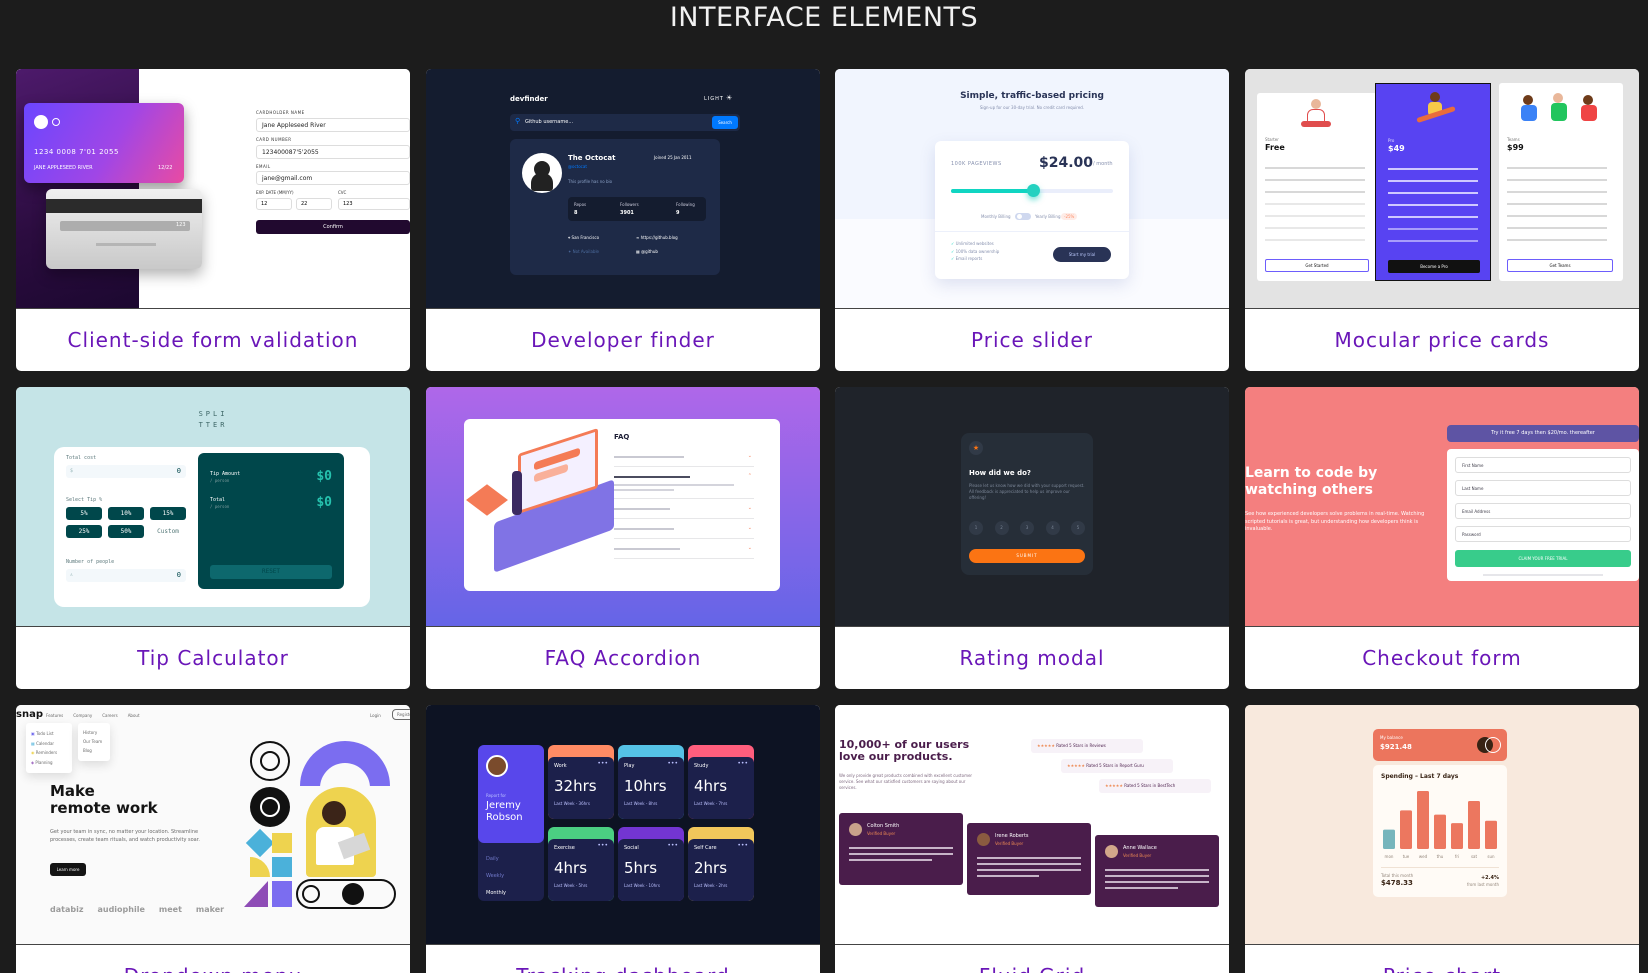 Image resolution: width=1648 pixels, height=973 pixels. I want to click on menu-blog: Blog, so click(94, 751).